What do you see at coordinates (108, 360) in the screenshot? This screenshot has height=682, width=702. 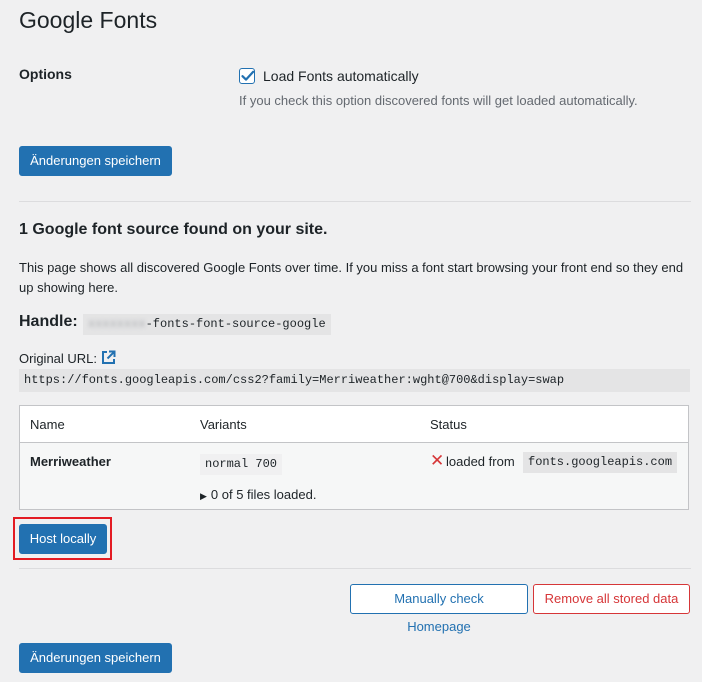 I see `external-link-icon` at bounding box center [108, 360].